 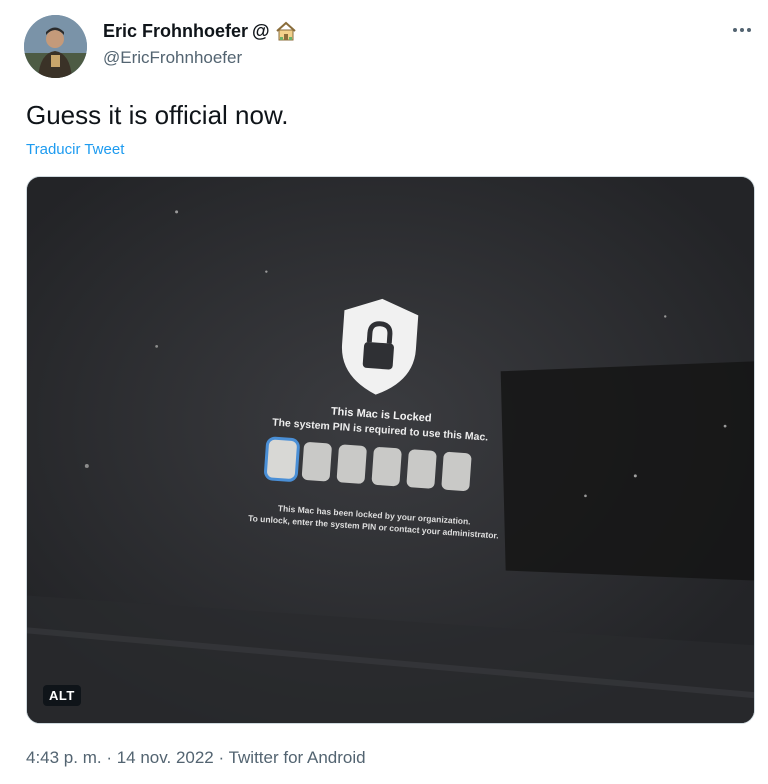 I want to click on author-name-suffix: @, so click(x=261, y=30).